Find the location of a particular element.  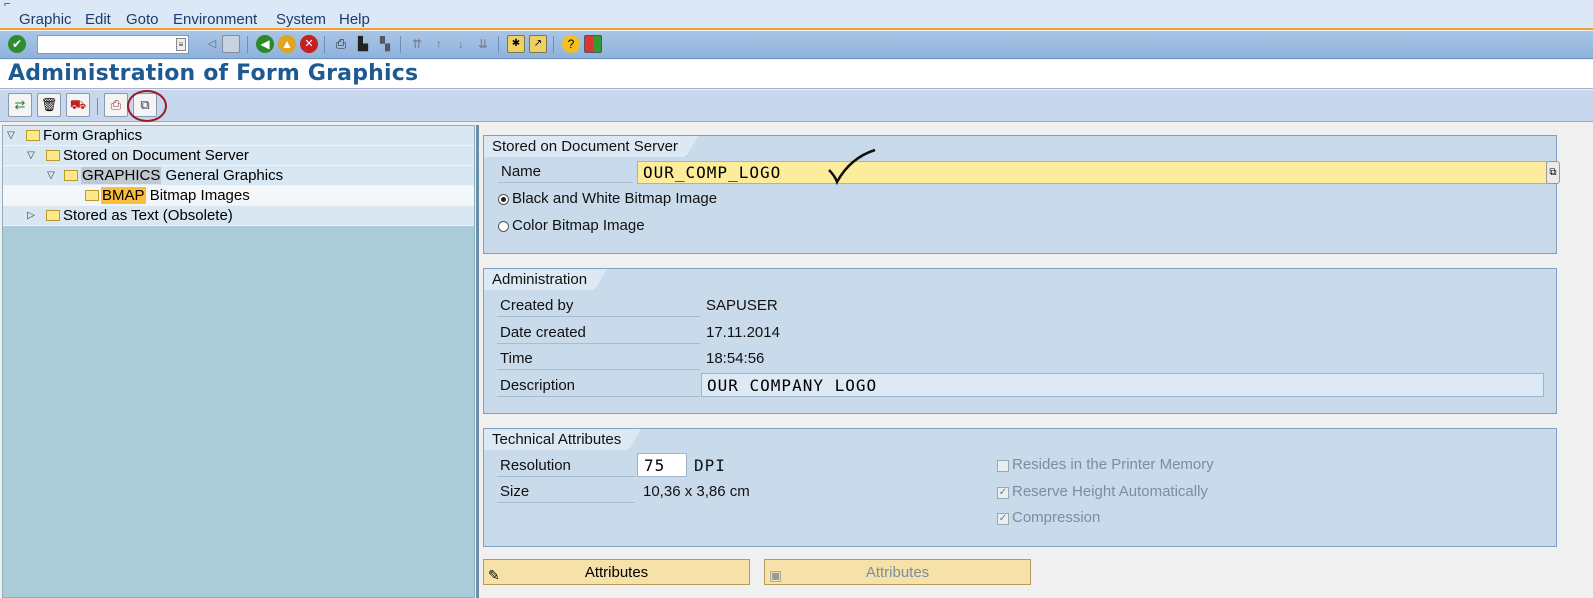

sap-menu-icon: ⌐ is located at coordinates (11, 5).